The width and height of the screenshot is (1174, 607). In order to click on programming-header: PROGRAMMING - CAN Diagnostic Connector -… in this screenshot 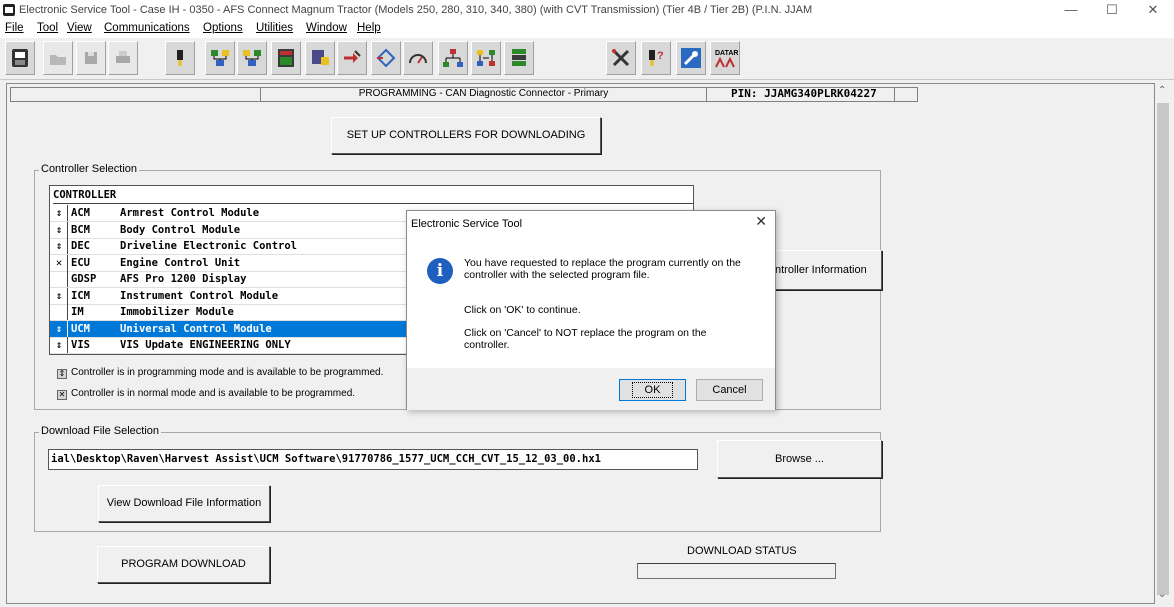, I will do `click(464, 94)`.